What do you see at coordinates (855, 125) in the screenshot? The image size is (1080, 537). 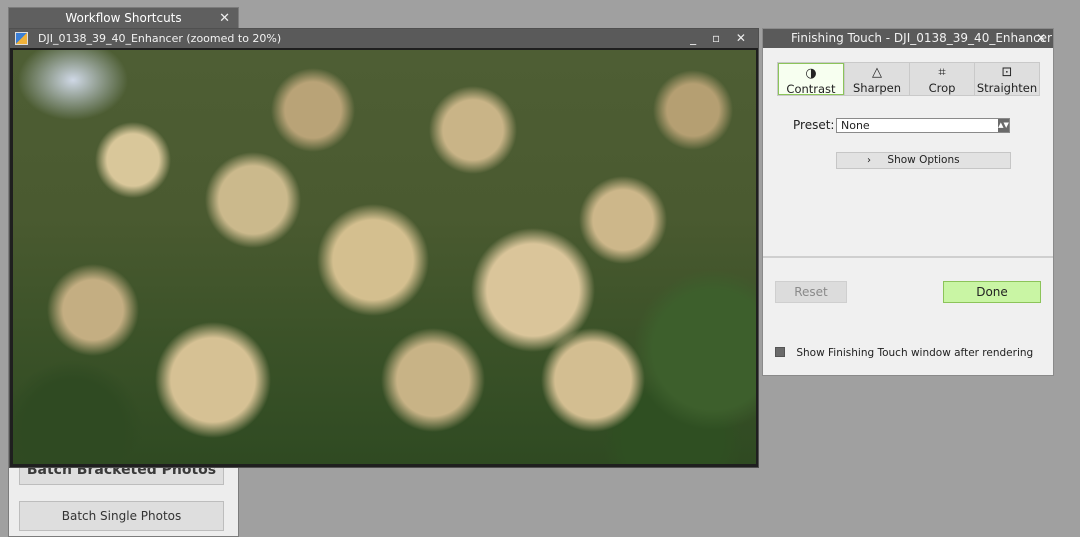 I see `preset-value: None` at bounding box center [855, 125].